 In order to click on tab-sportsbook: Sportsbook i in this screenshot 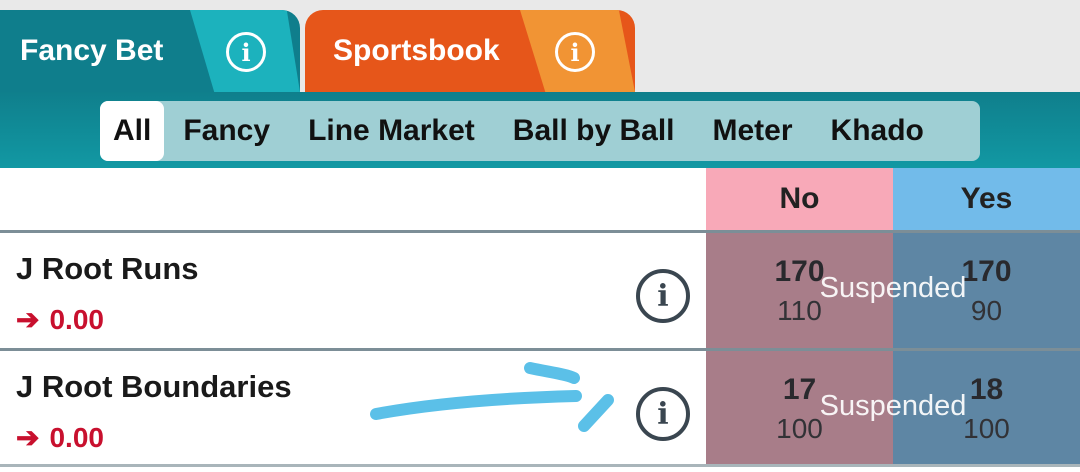, I will do `click(470, 51)`.